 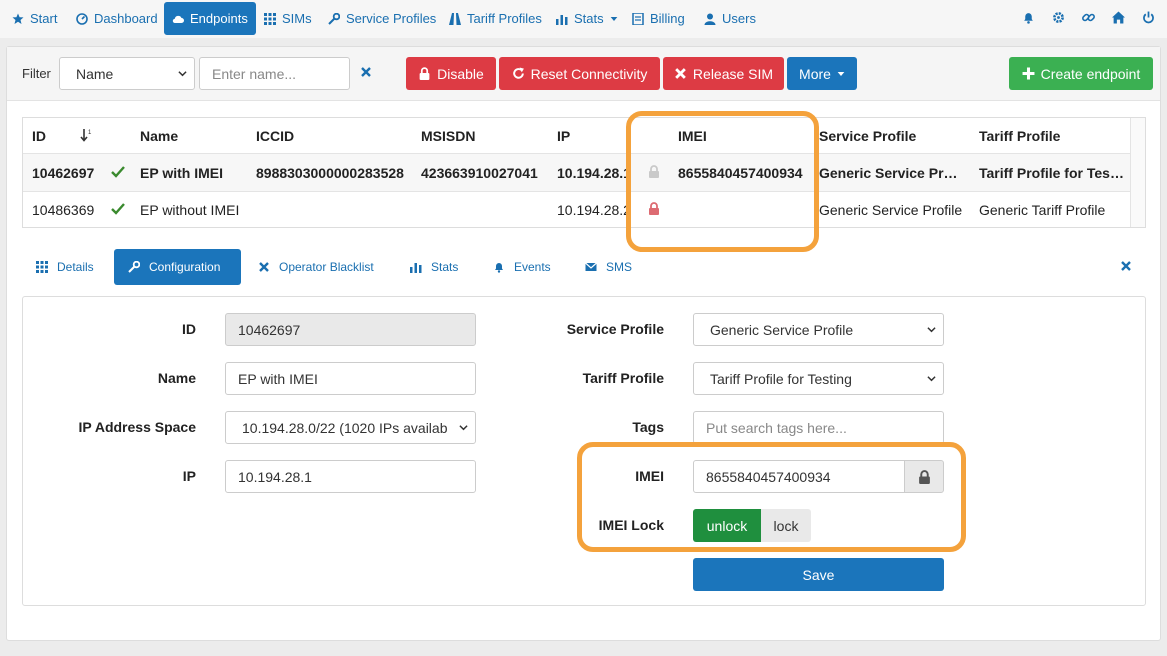 What do you see at coordinates (1019, 136) in the screenshot?
I see `col-header-tariff-profile: Tariff Profile` at bounding box center [1019, 136].